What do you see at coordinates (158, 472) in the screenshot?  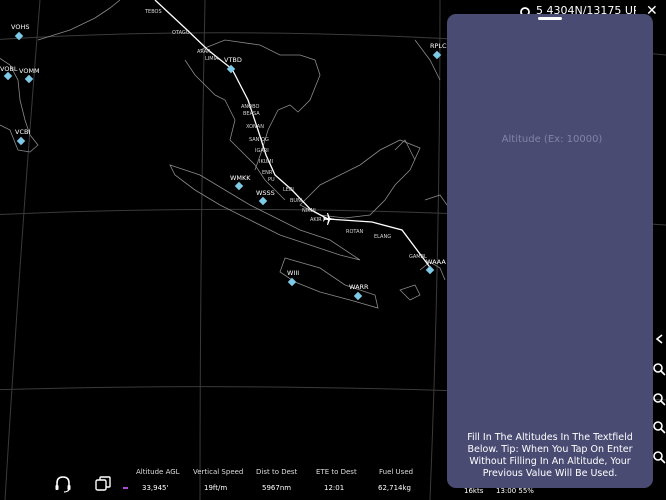 I see `stat-label-altitude: Altitude AGL` at bounding box center [158, 472].